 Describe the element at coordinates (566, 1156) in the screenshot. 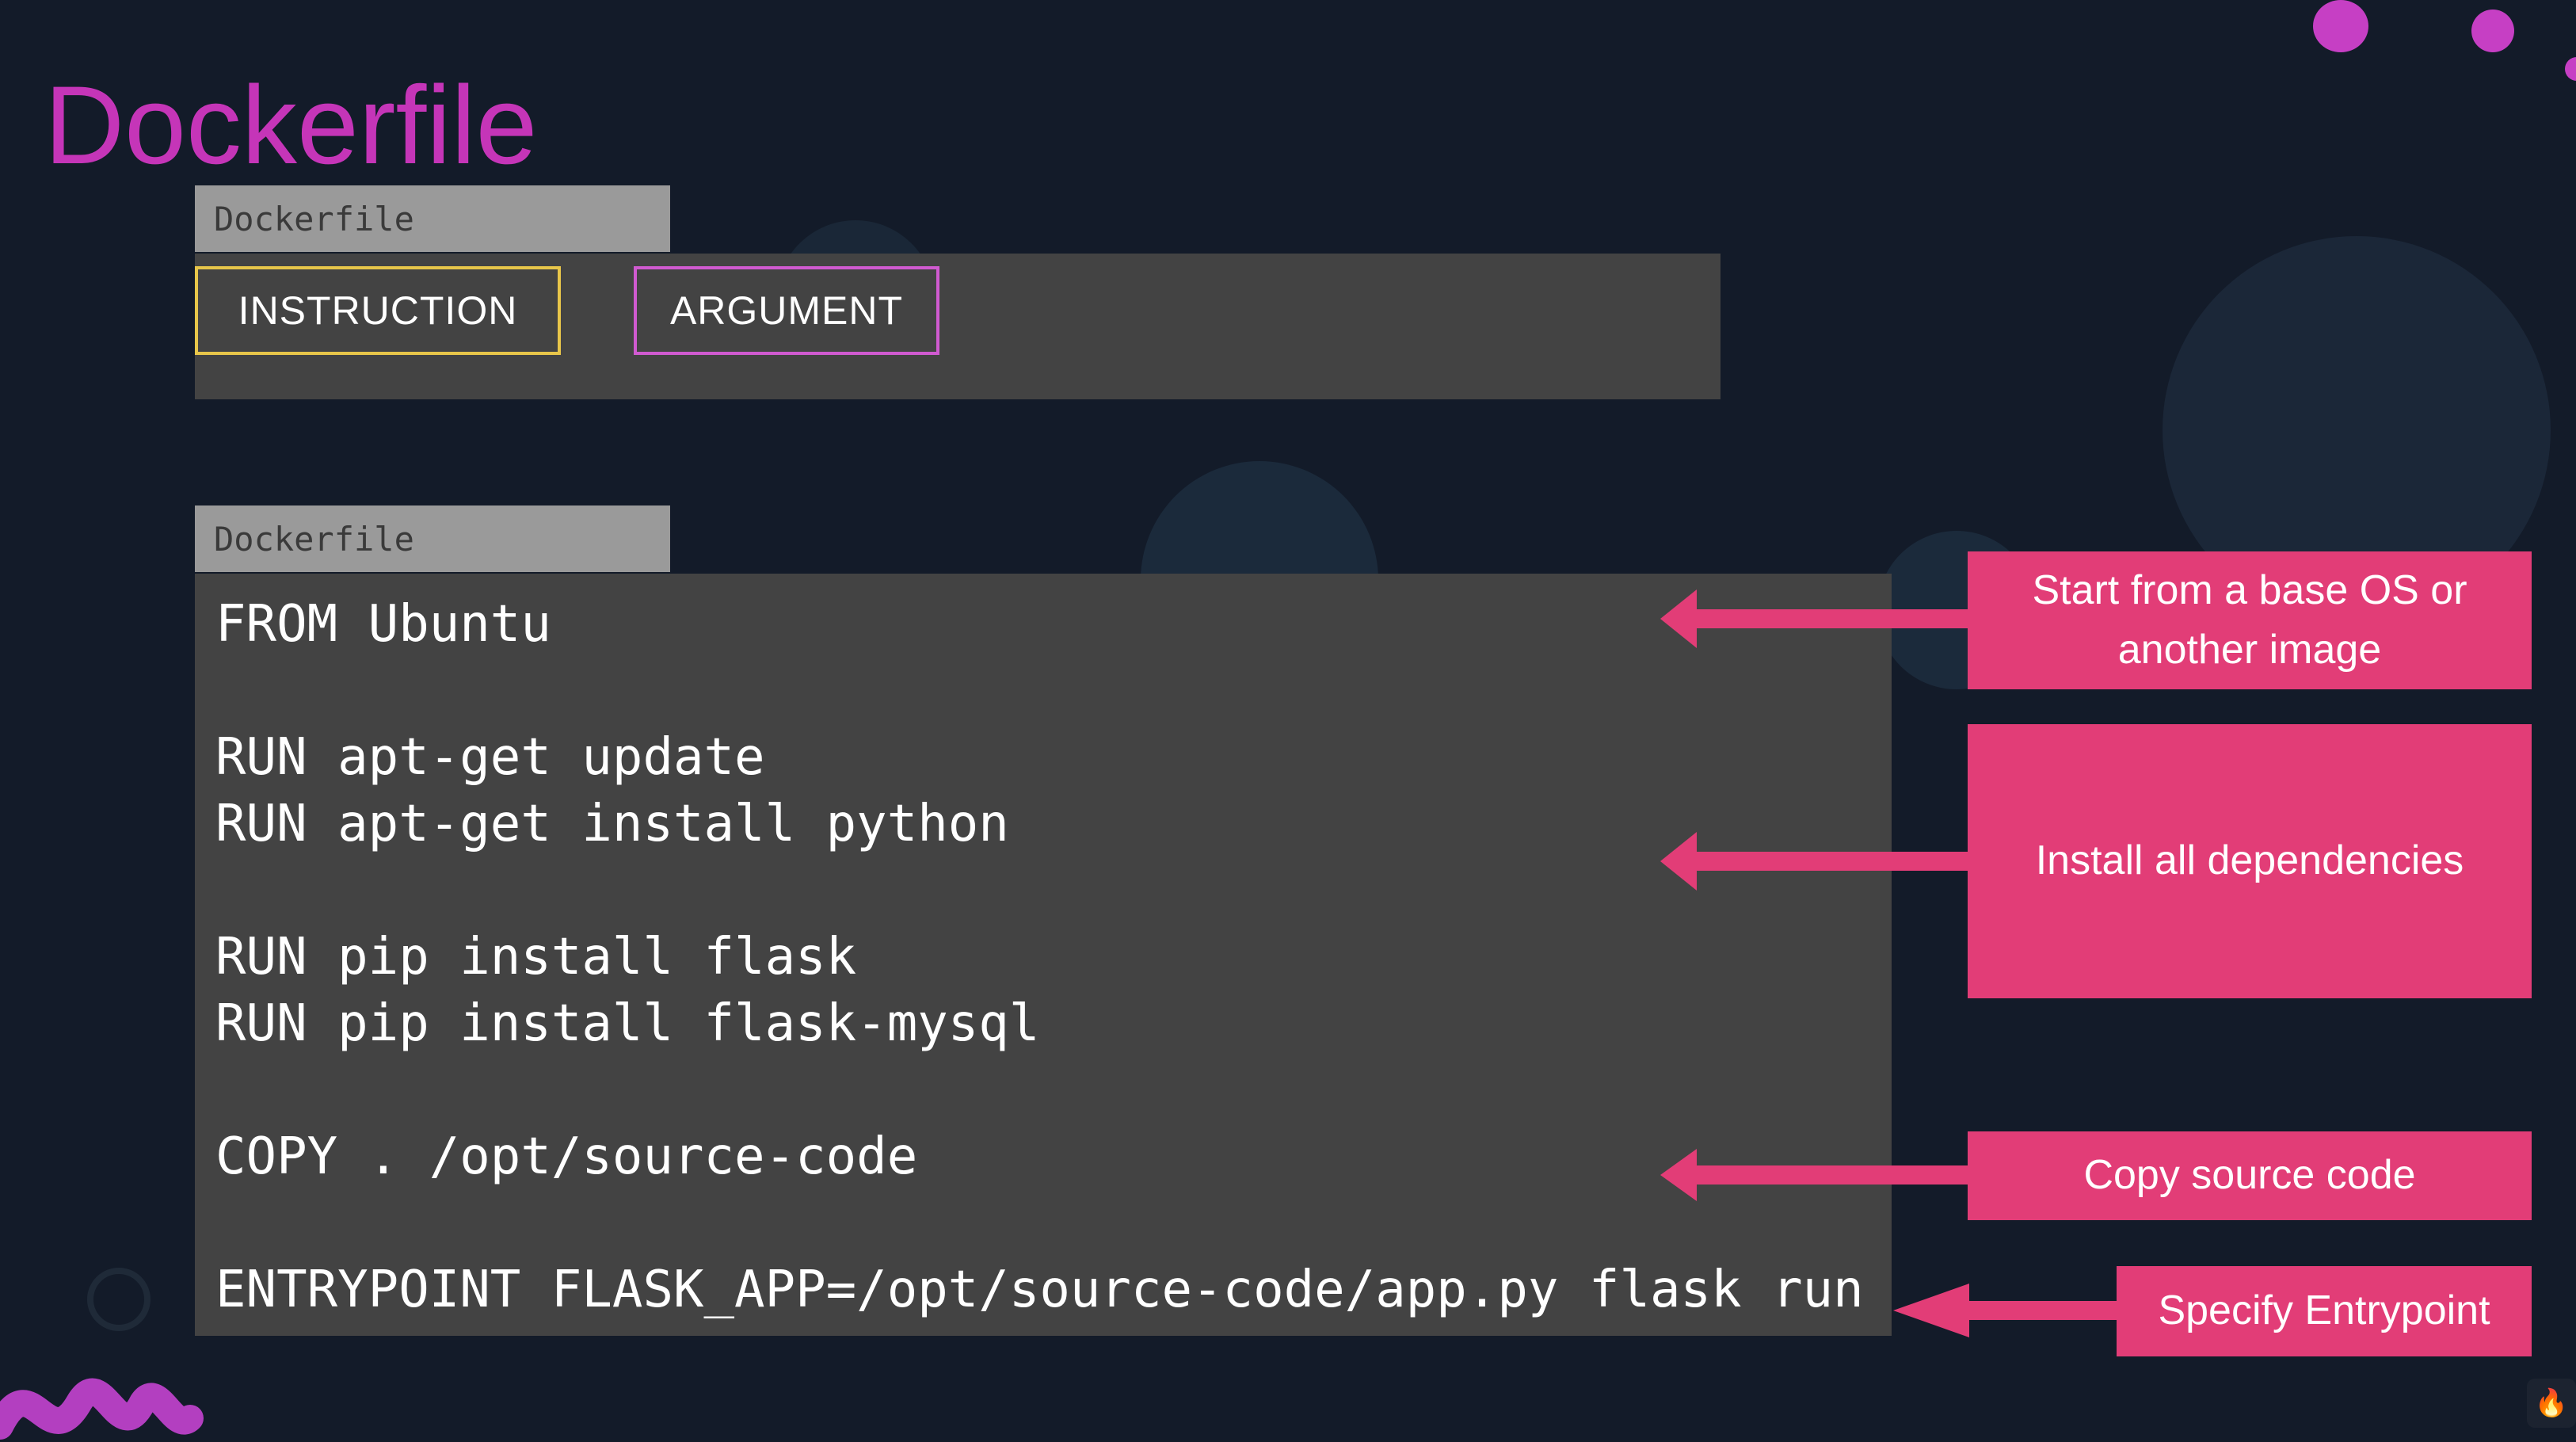

I see `code-line: COPY . /opt/source-code` at that location.